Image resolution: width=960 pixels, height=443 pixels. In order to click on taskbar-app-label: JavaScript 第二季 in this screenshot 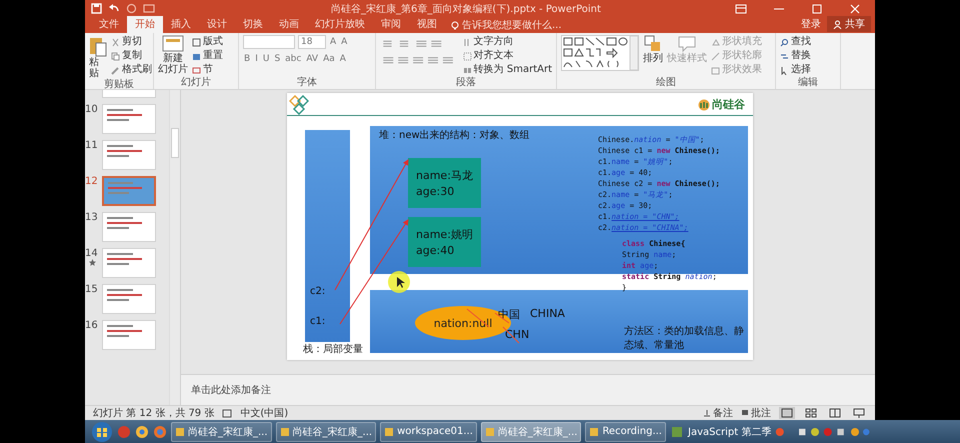, I will do `click(730, 431)`.